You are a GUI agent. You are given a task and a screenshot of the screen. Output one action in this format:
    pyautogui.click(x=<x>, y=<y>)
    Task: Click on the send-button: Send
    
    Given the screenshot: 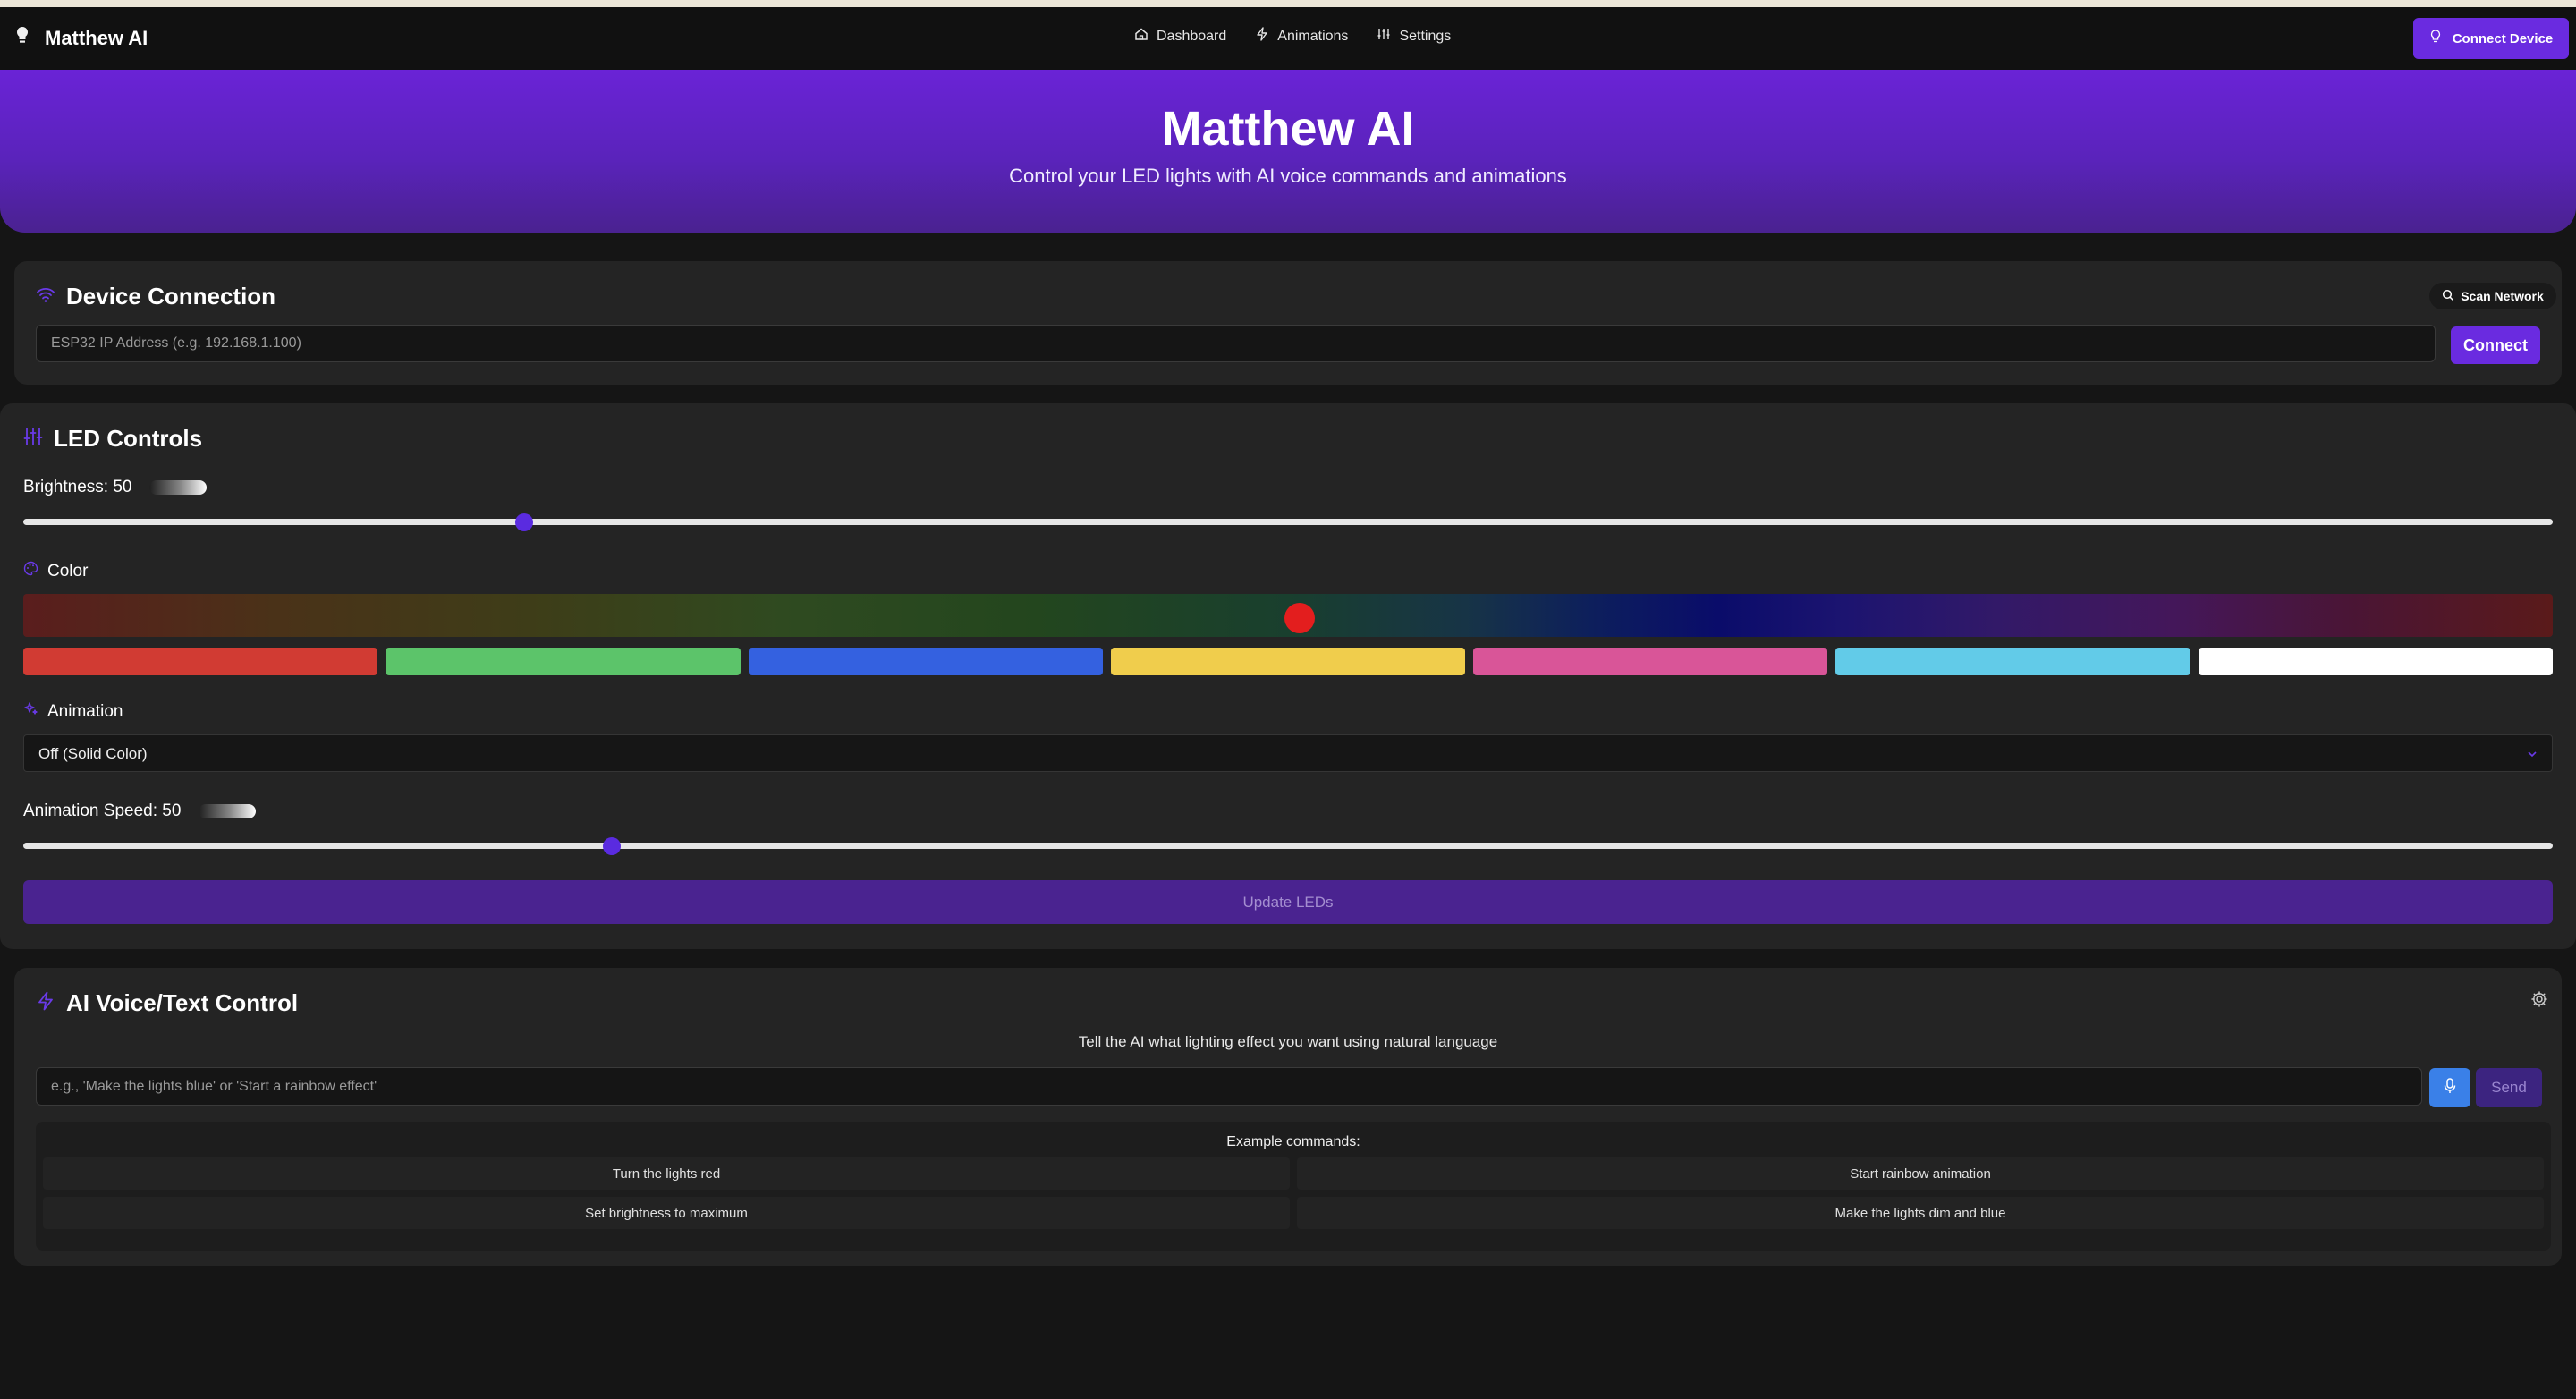 What is the action you would take?
    pyautogui.click(x=2509, y=1087)
    